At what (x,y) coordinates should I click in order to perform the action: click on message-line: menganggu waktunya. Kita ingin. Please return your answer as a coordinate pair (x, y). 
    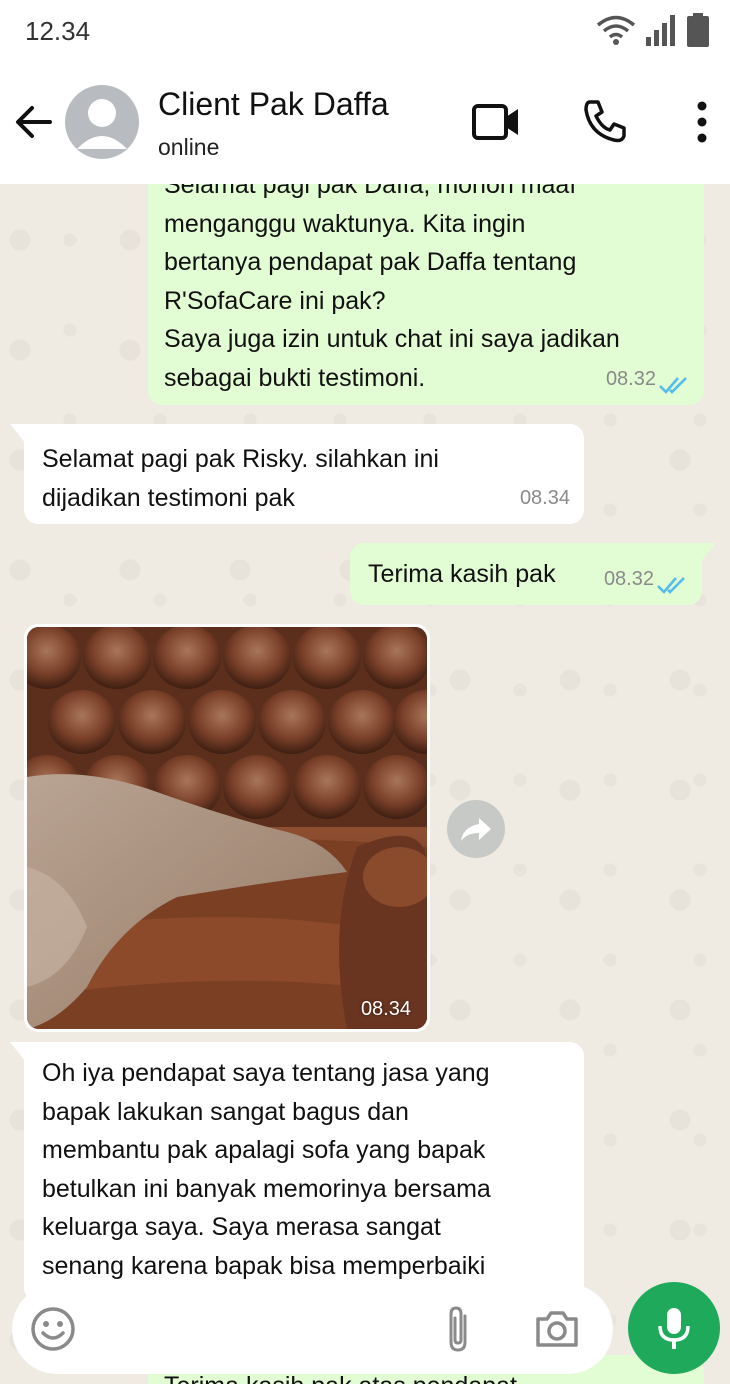
    Looking at the image, I should click on (345, 223).